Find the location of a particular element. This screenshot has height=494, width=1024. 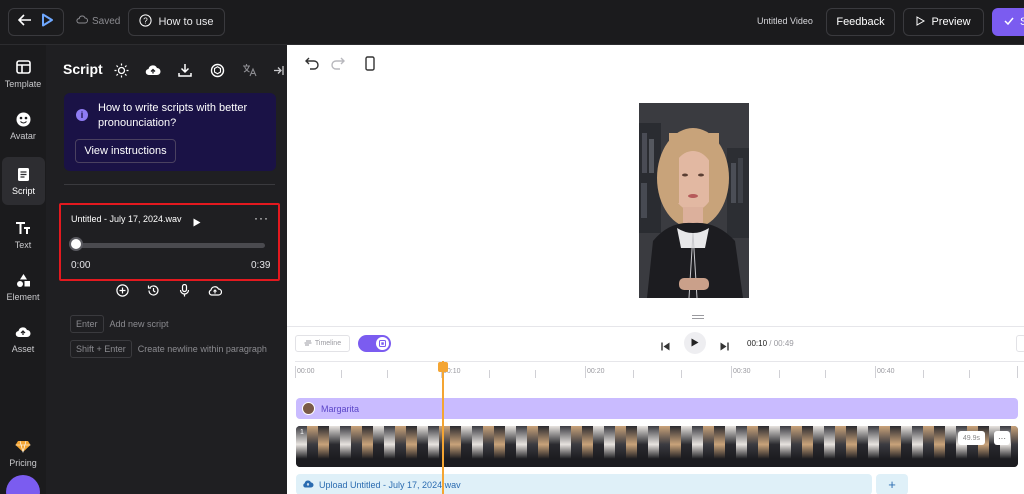

play-outline-icon is located at coordinates (921, 22).